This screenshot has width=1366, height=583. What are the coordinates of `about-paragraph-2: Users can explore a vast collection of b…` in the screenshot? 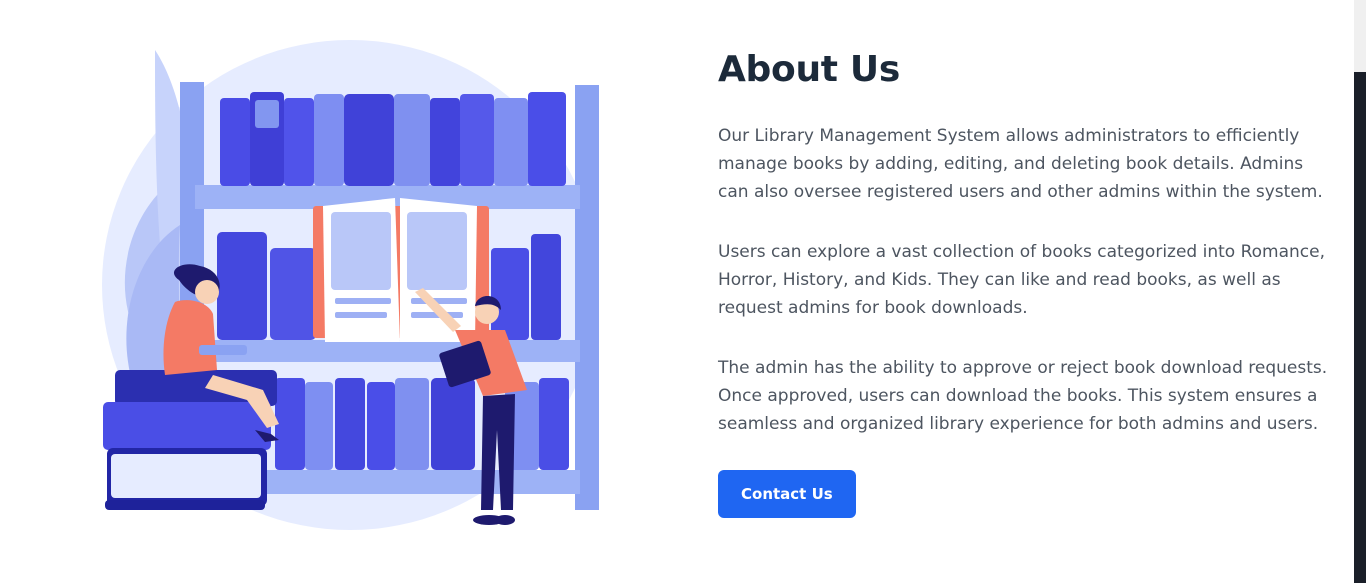 It's located at (1021, 280).